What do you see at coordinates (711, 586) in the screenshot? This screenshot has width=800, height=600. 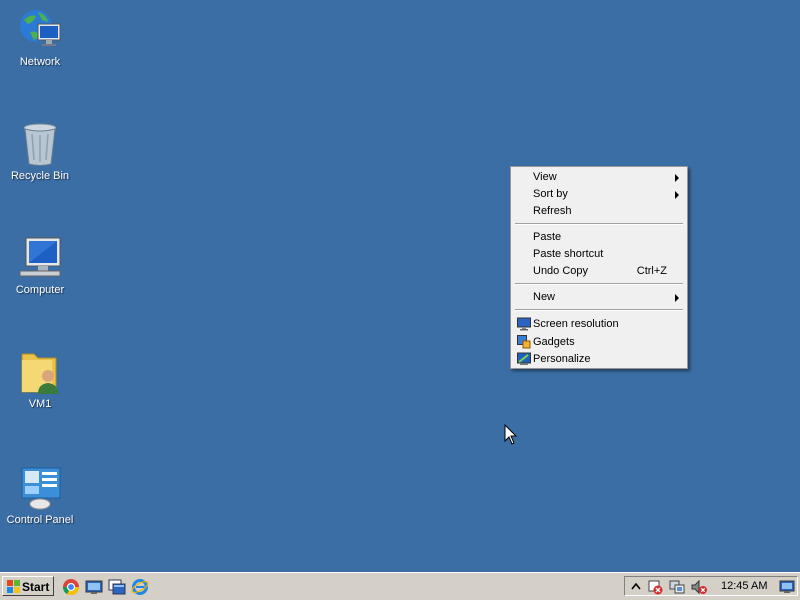 I see `system-tray: 12:45 AM` at bounding box center [711, 586].